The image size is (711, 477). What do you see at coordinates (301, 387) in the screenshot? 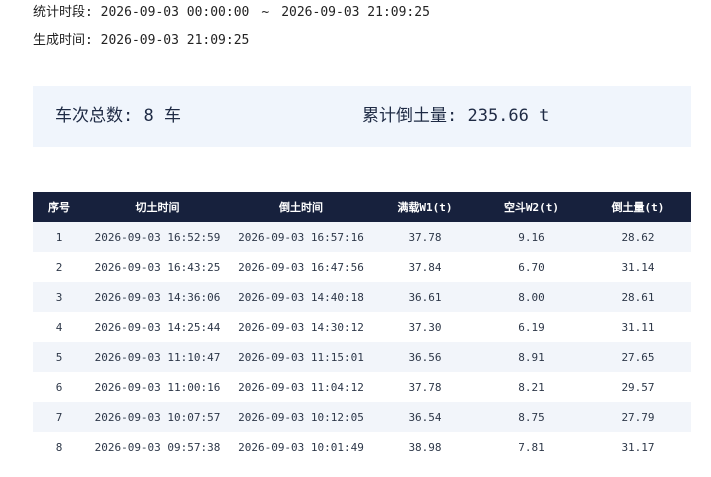
I see `cell-dump-time: 2026-09-03 11:04:12` at bounding box center [301, 387].